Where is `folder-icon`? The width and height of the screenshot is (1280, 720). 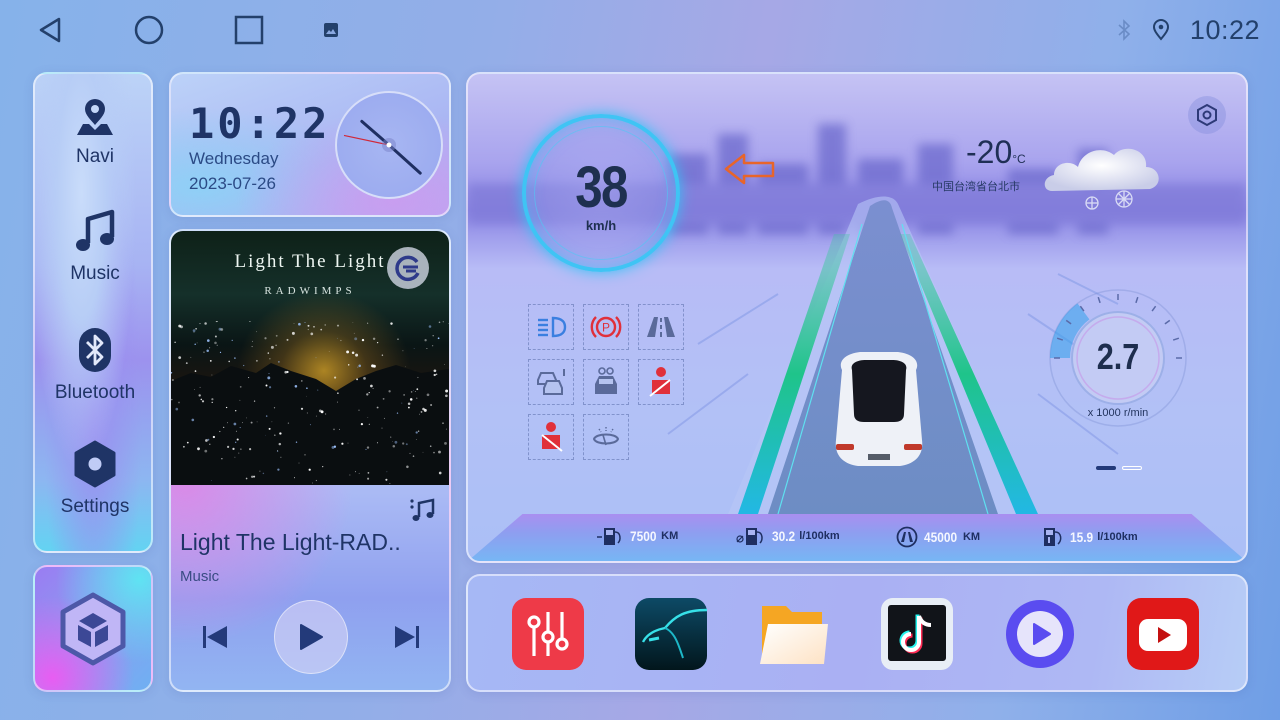
folder-icon is located at coordinates (794, 635).